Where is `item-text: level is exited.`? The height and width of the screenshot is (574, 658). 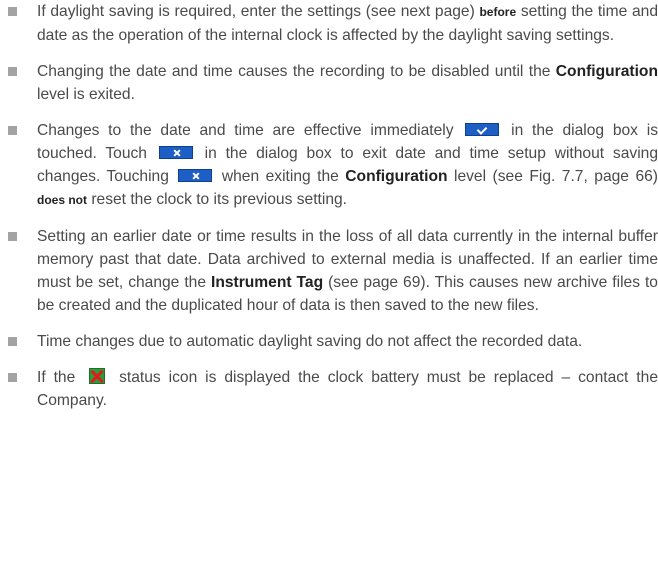 item-text: level is exited. is located at coordinates (86, 94).